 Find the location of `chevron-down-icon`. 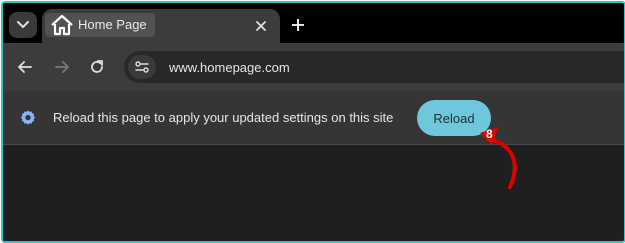

chevron-down-icon is located at coordinates (23, 25).